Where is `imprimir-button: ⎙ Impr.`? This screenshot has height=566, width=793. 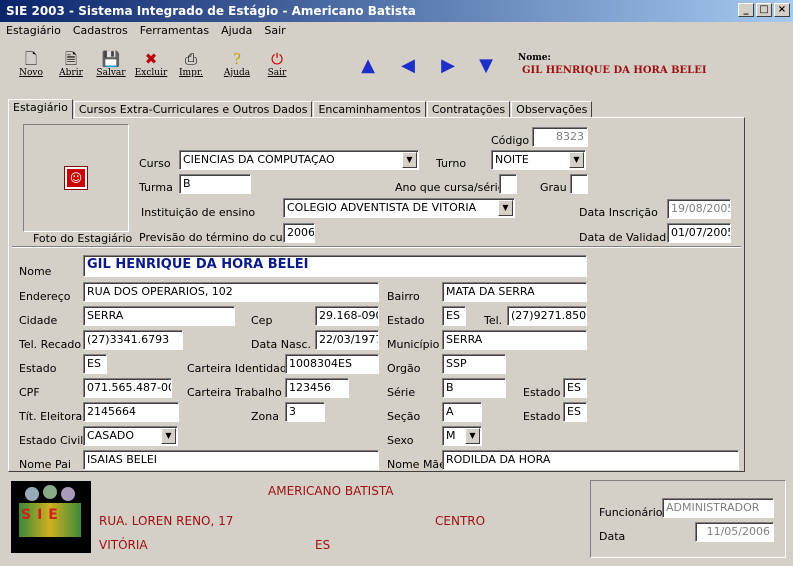 imprimir-button: ⎙ Impr. is located at coordinates (191, 64).